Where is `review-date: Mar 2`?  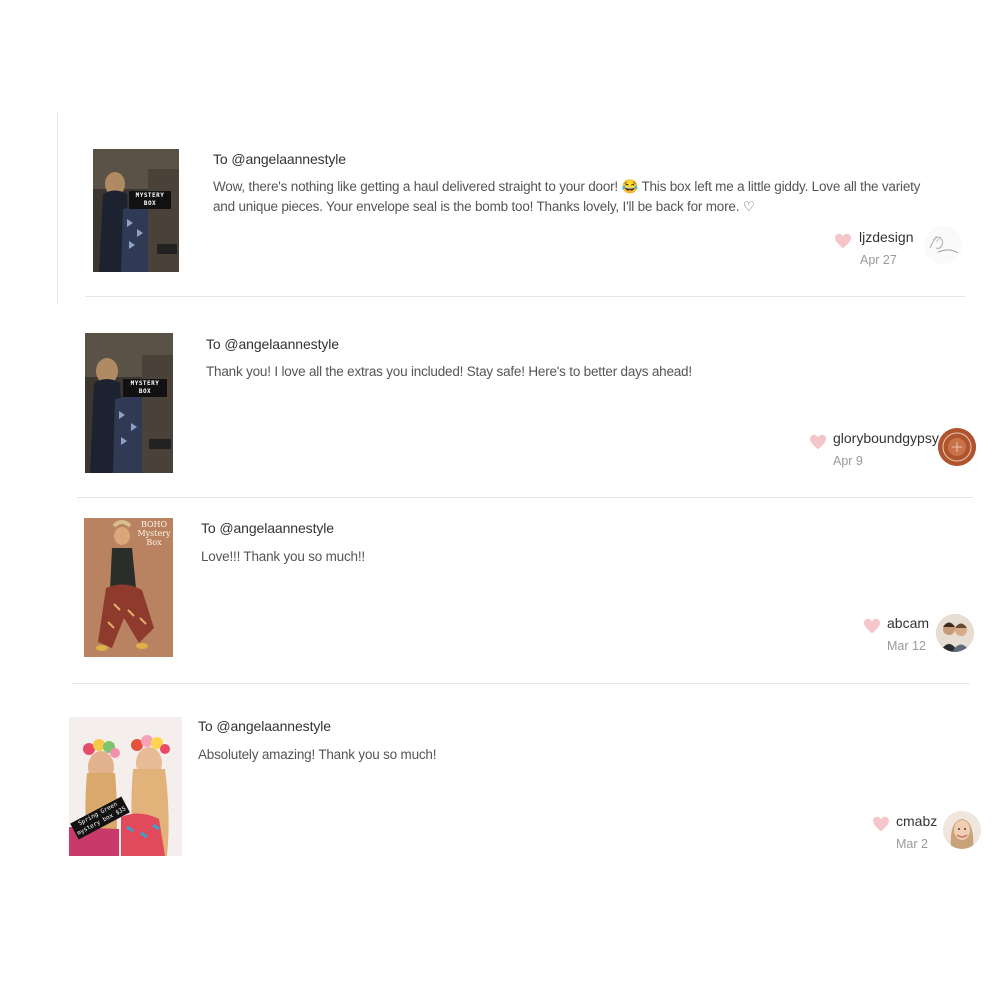 review-date: Mar 2 is located at coordinates (912, 844).